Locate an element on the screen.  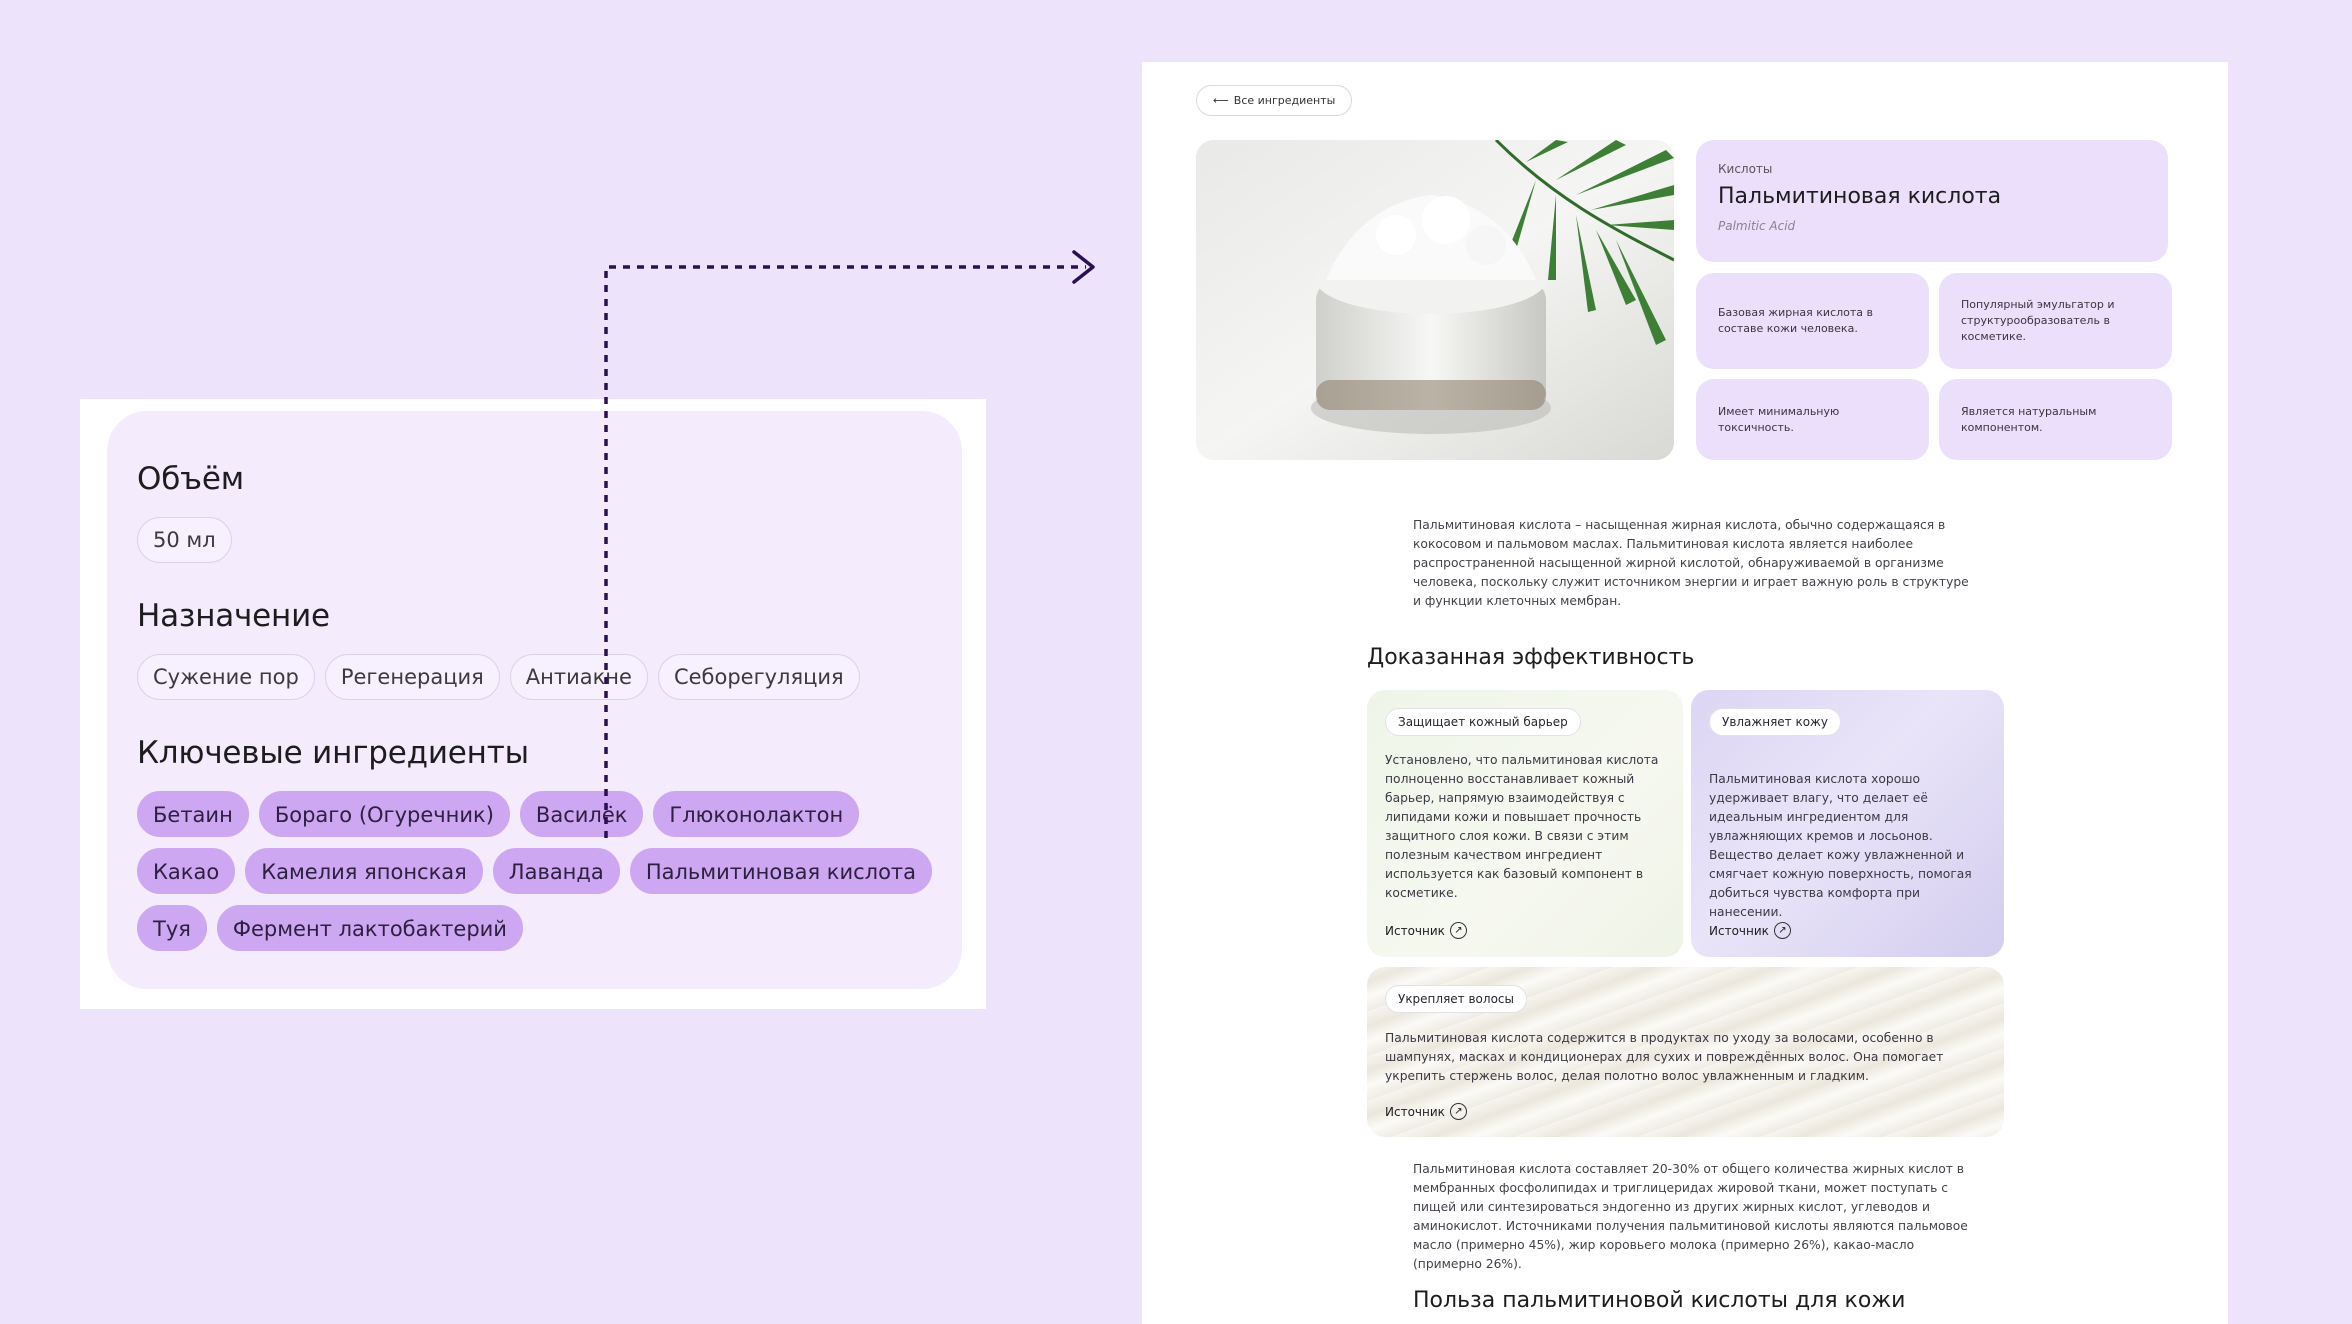
volume-options: 50 мл is located at coordinates (537, 540).